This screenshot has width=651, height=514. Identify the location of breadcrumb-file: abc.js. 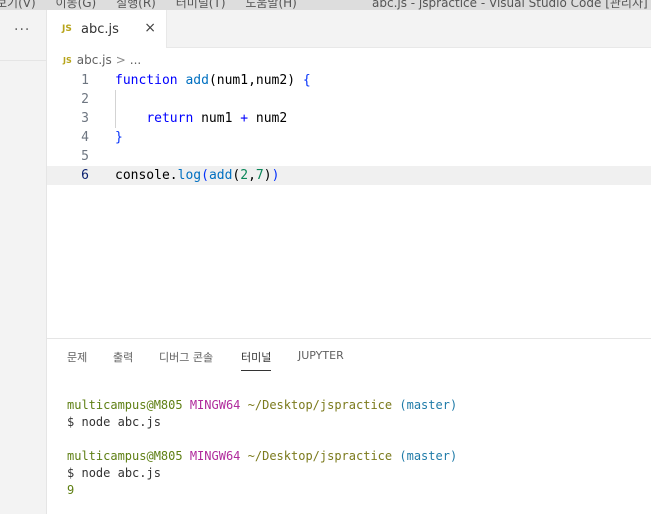
(94, 60).